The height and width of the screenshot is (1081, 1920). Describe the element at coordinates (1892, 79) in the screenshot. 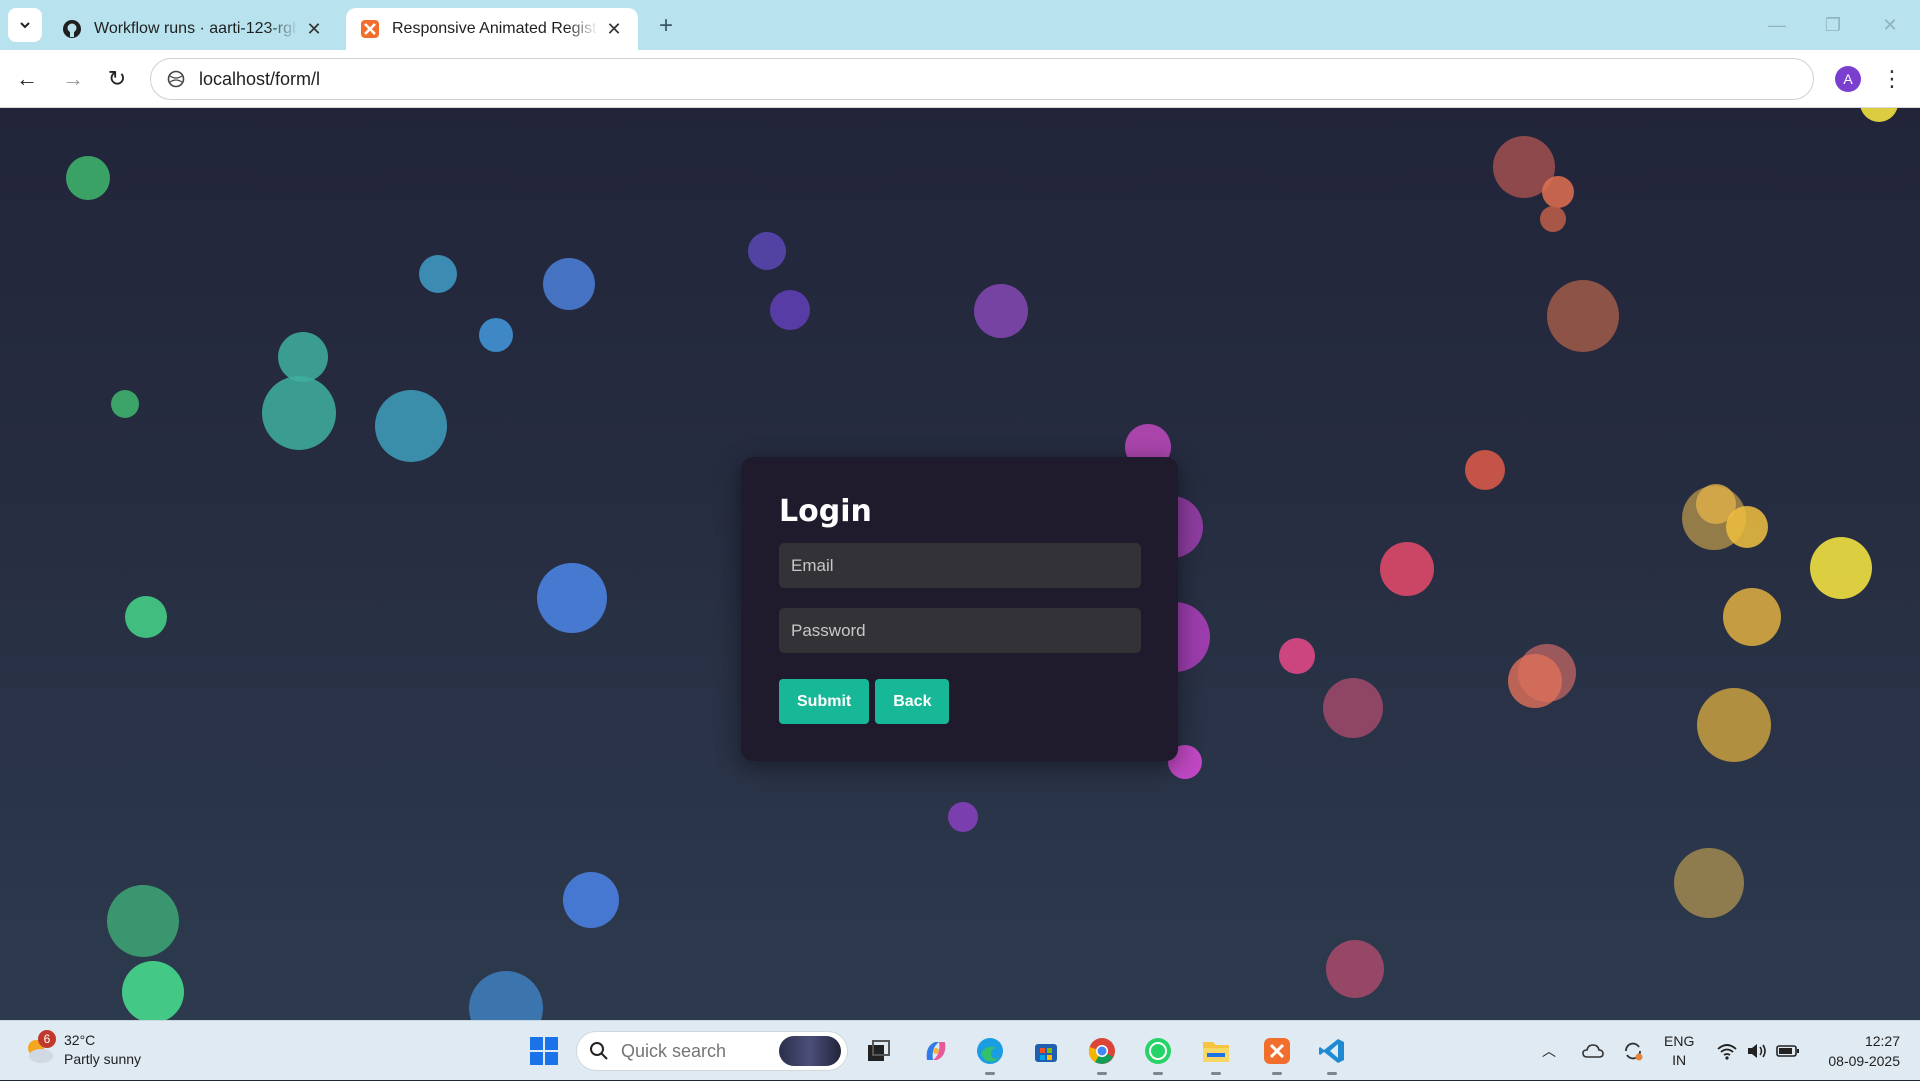

I see `more-menu-icon: ⋮` at that location.